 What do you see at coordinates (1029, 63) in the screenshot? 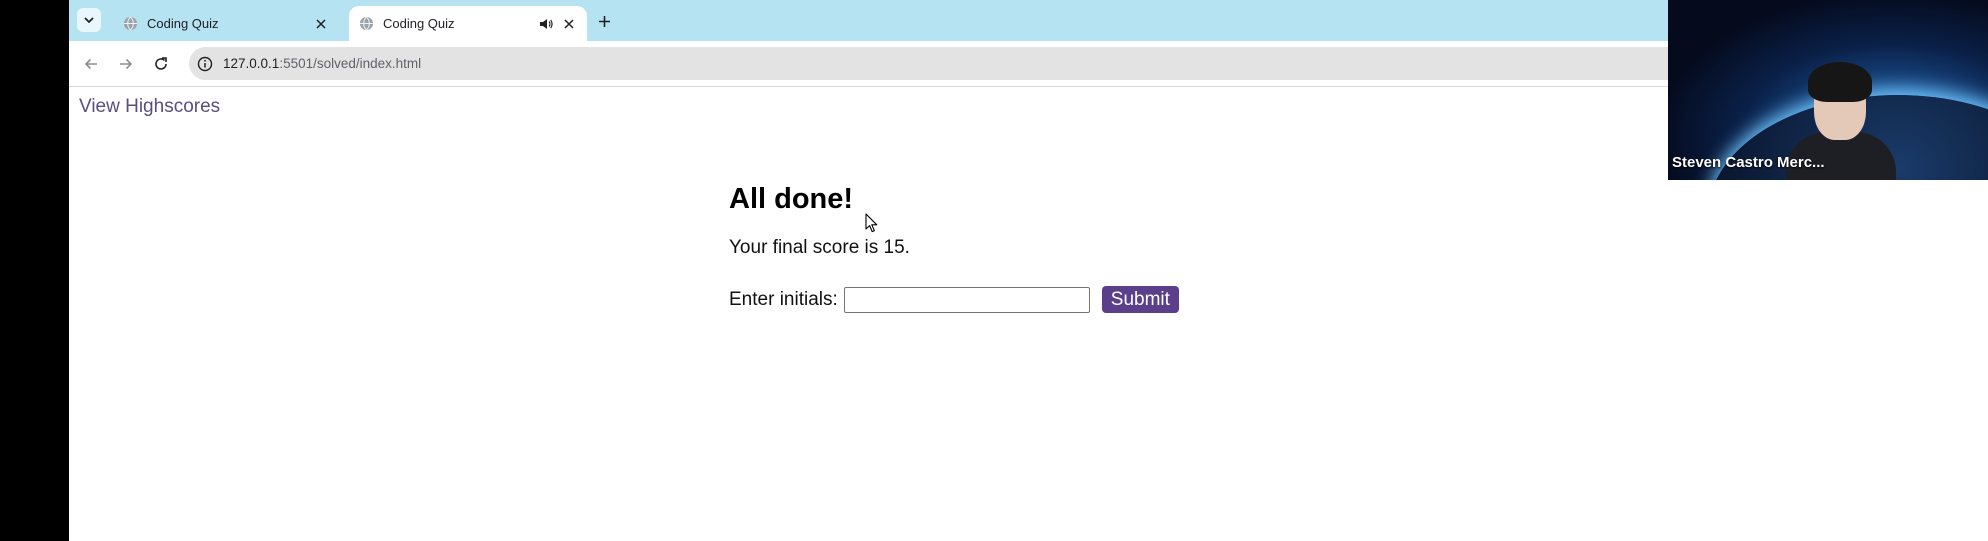
I see `address-bar: 127.0.0.1:5501/solved/index.html` at bounding box center [1029, 63].